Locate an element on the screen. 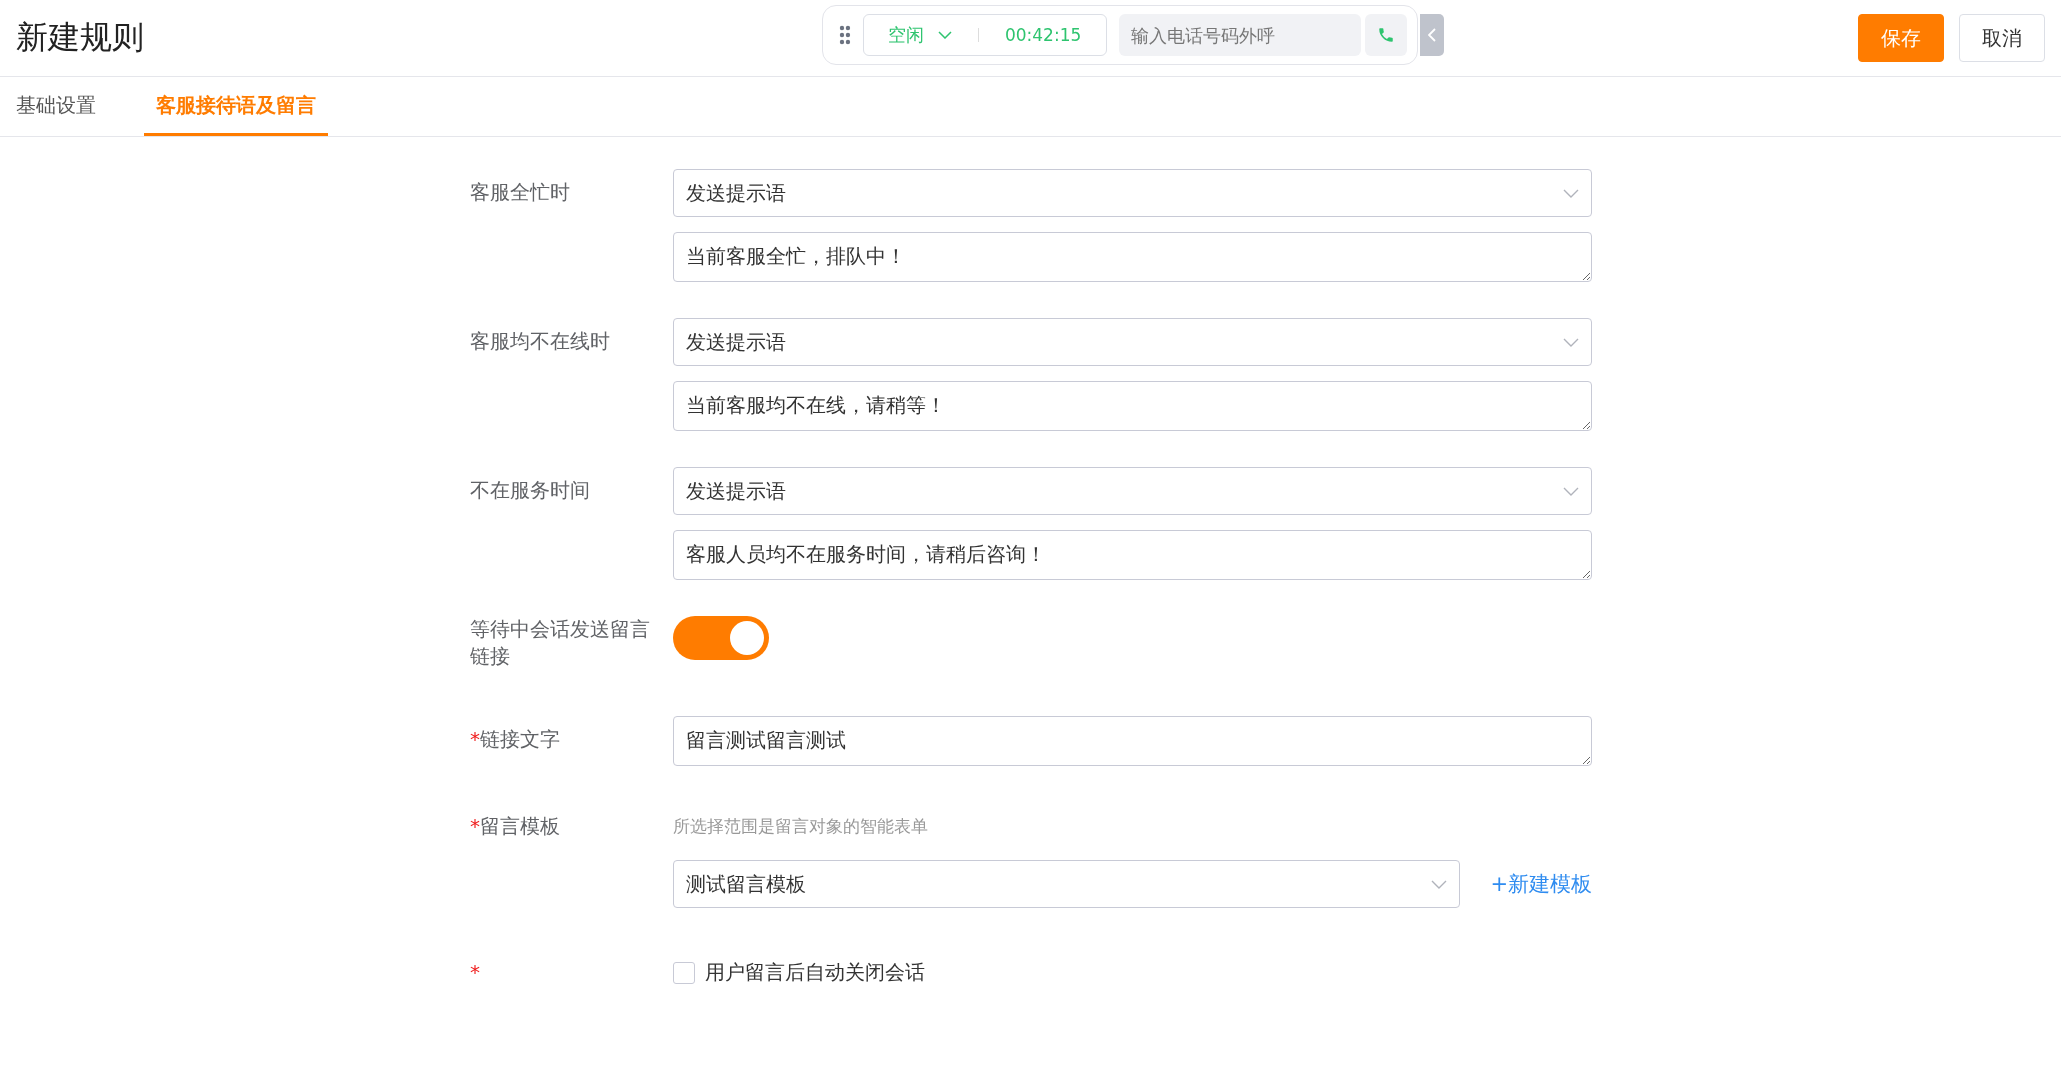  field-label: * is located at coordinates (475, 972).